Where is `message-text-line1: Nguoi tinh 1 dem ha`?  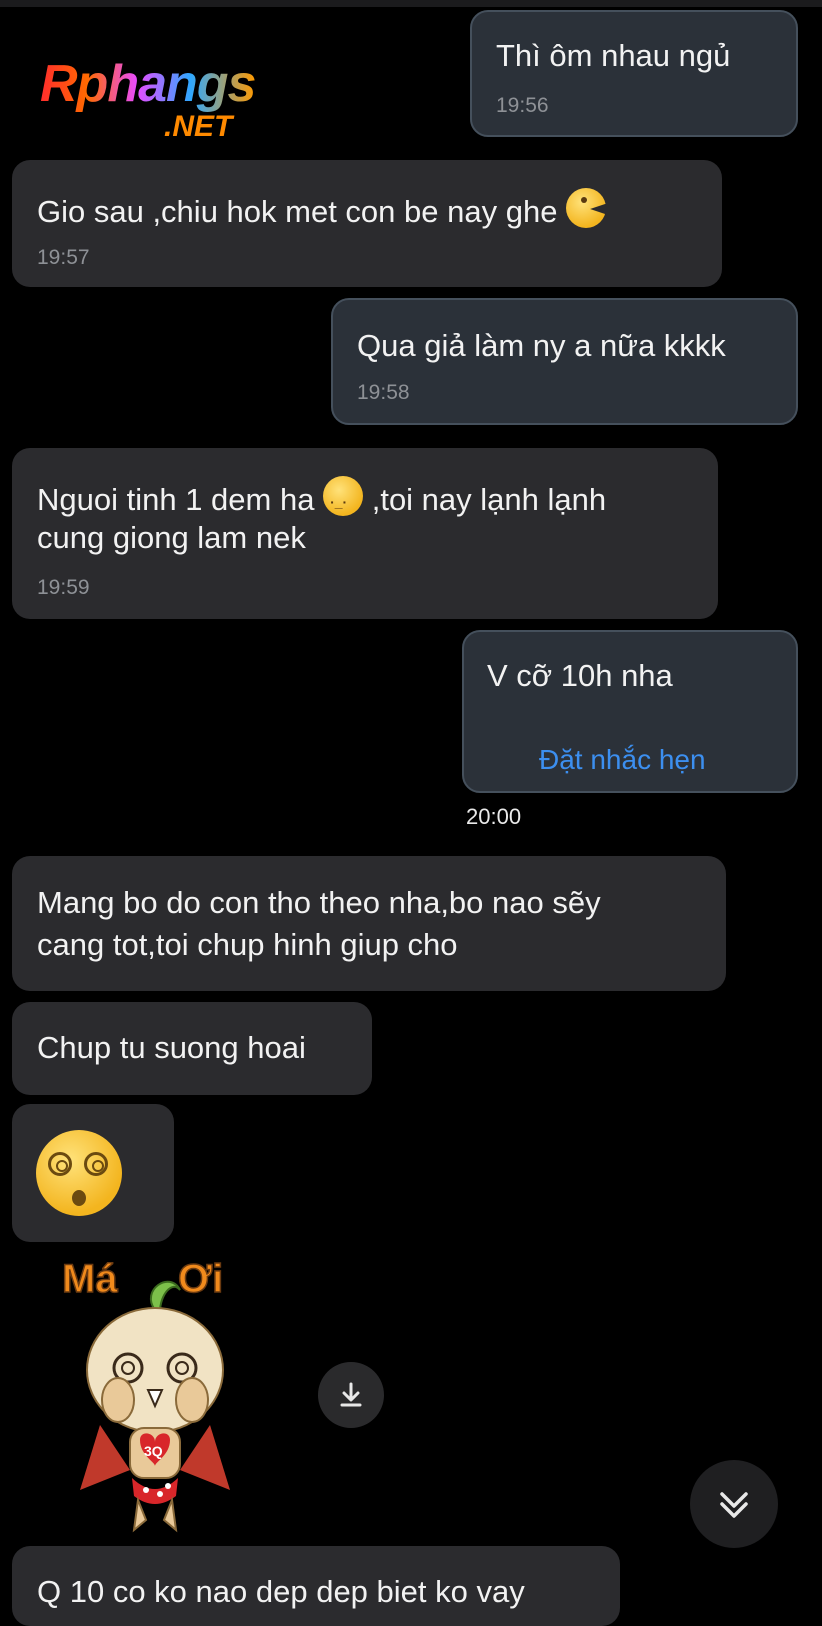
message-text-line1: Nguoi tinh 1 dem ha is located at coordinates (176, 499).